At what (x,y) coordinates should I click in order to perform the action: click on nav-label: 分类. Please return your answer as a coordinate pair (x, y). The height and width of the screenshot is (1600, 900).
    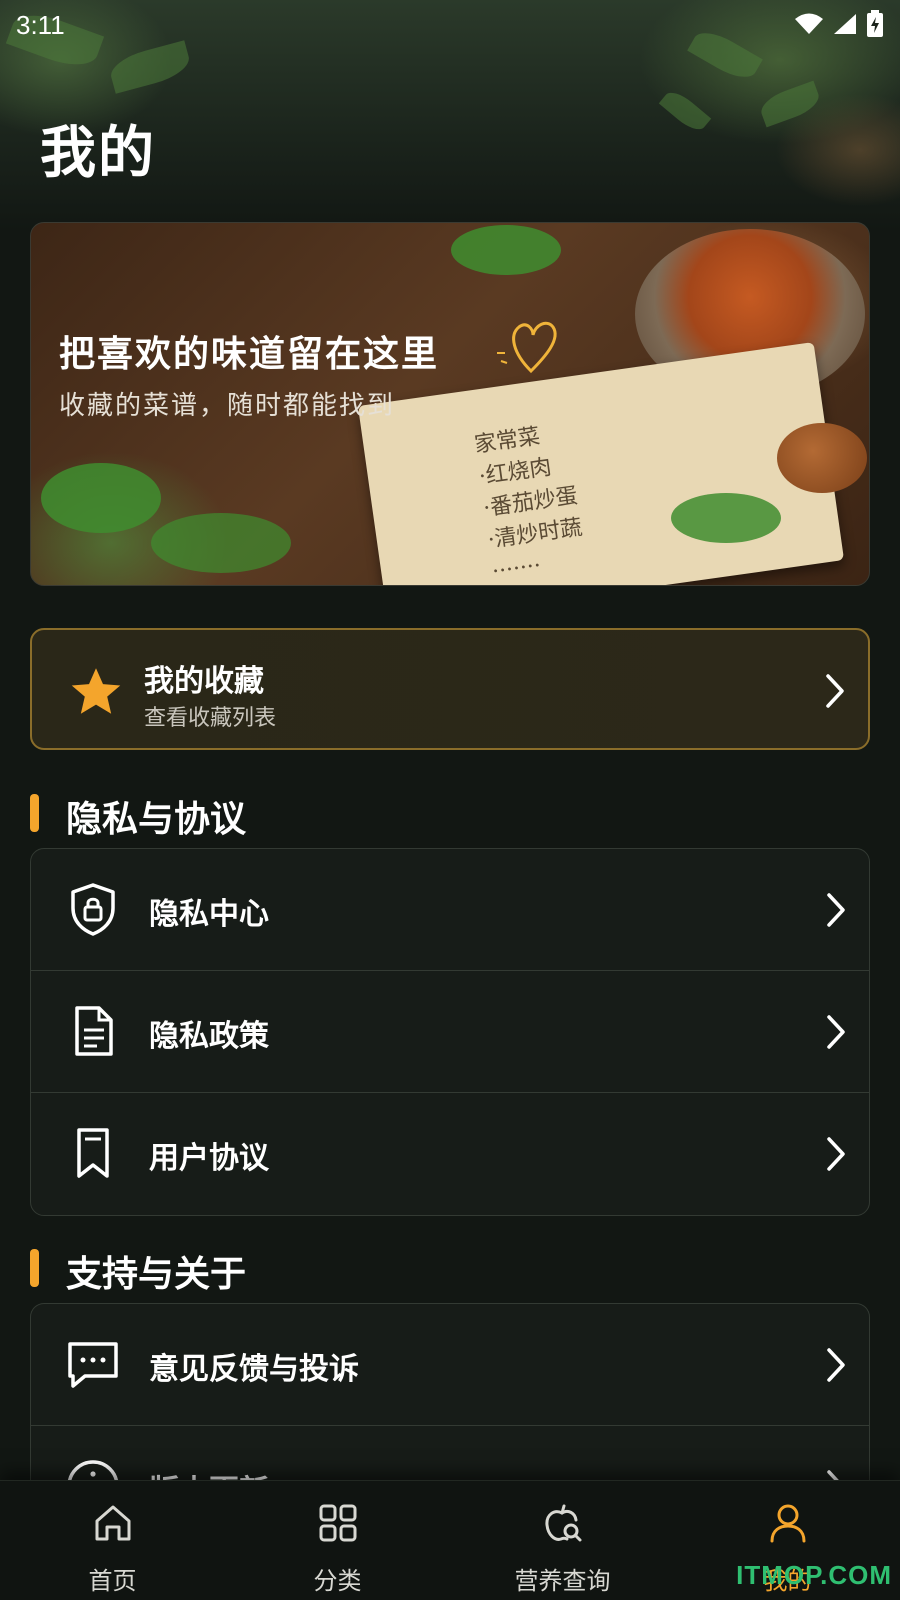
    Looking at the image, I should click on (337, 1581).